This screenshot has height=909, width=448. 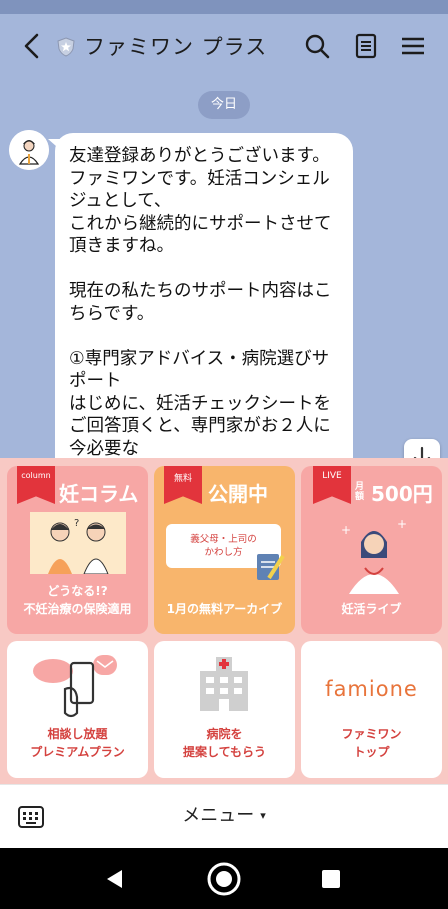 What do you see at coordinates (77, 591) in the screenshot?
I see `column-subtitle: どうなる!?` at bounding box center [77, 591].